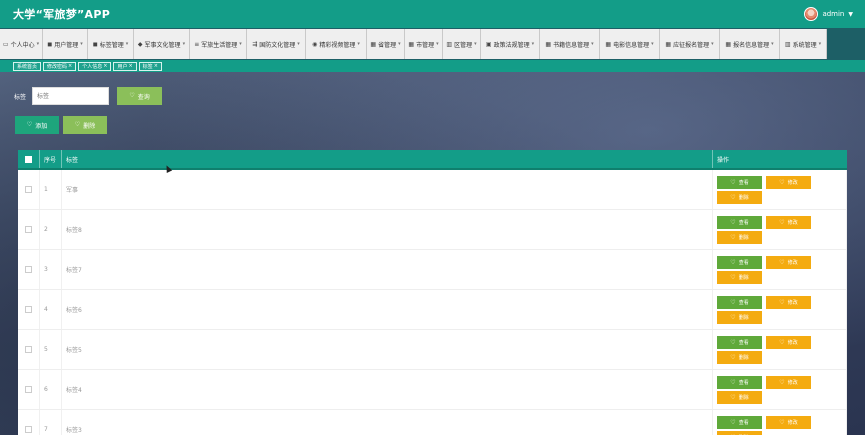  I want to click on menu-item: ▦ 市管理 ▾, so click(424, 44).